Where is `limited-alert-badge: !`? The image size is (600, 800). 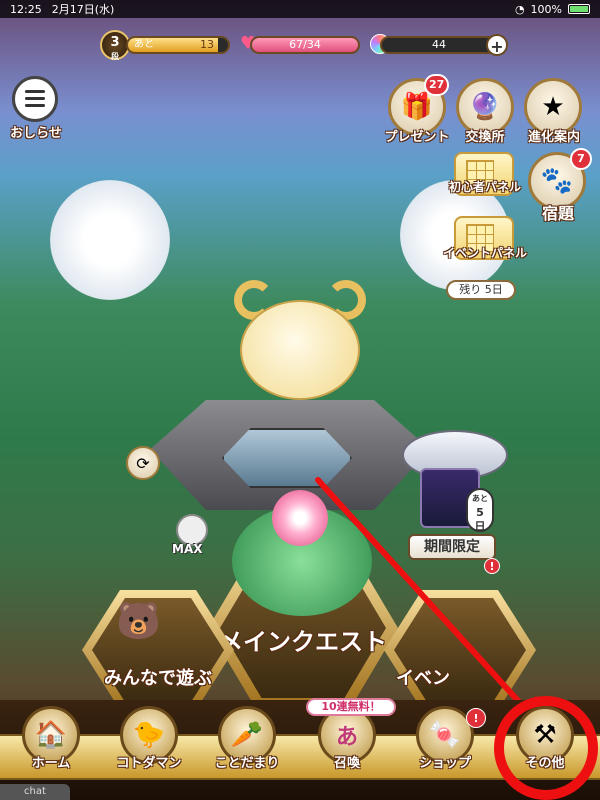
limited-alert-badge: ! is located at coordinates (492, 566).